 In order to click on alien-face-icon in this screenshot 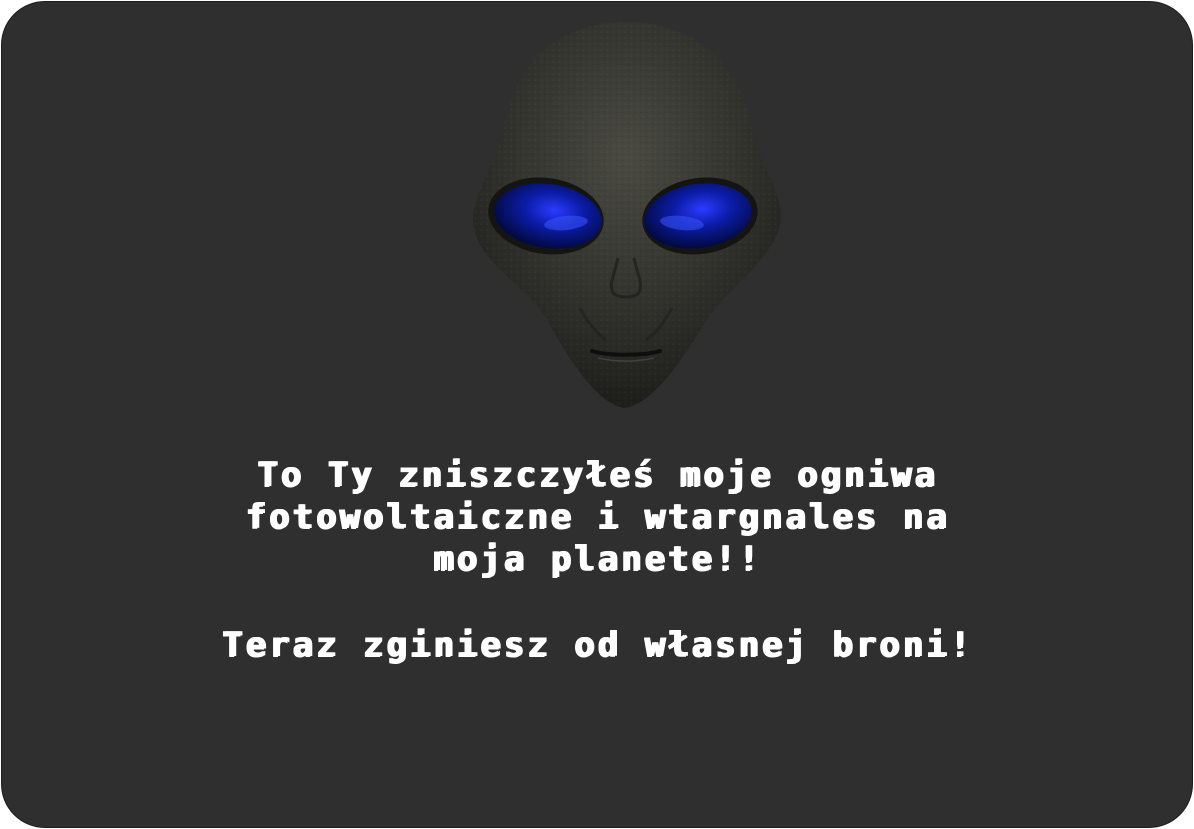, I will do `click(627, 215)`.